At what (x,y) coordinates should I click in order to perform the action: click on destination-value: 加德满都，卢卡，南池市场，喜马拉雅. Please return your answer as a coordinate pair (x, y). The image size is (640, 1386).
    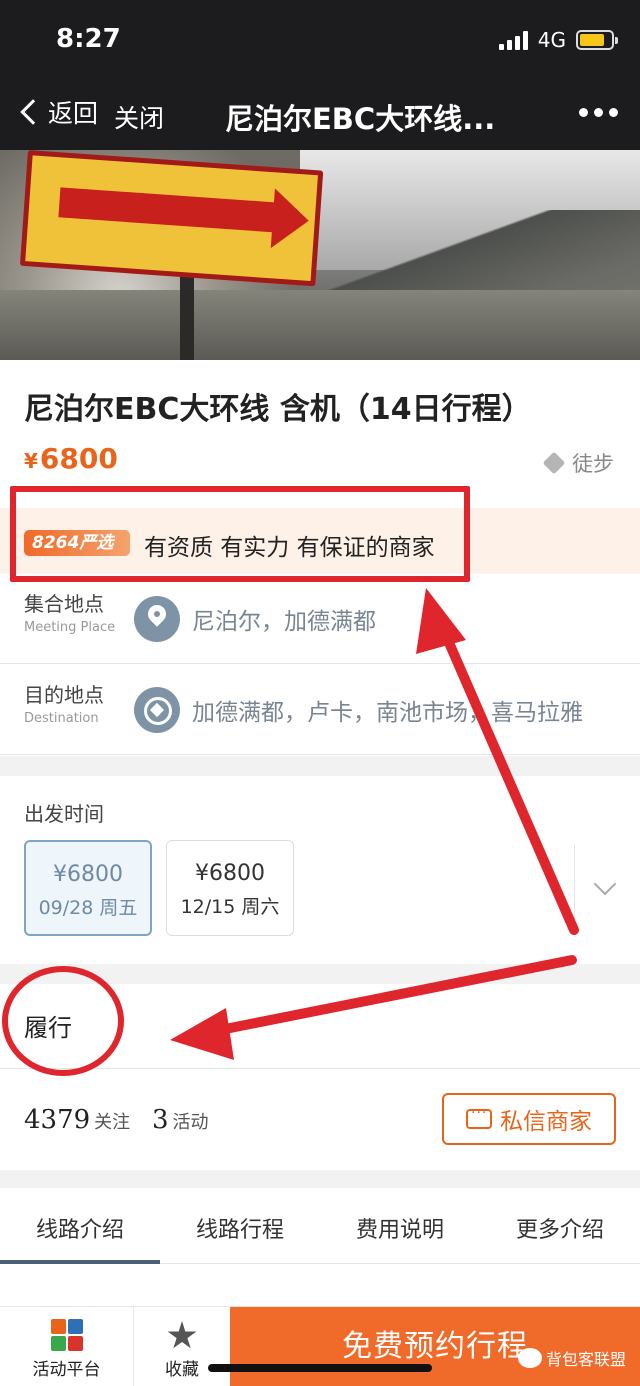
    Looking at the image, I should click on (387, 713).